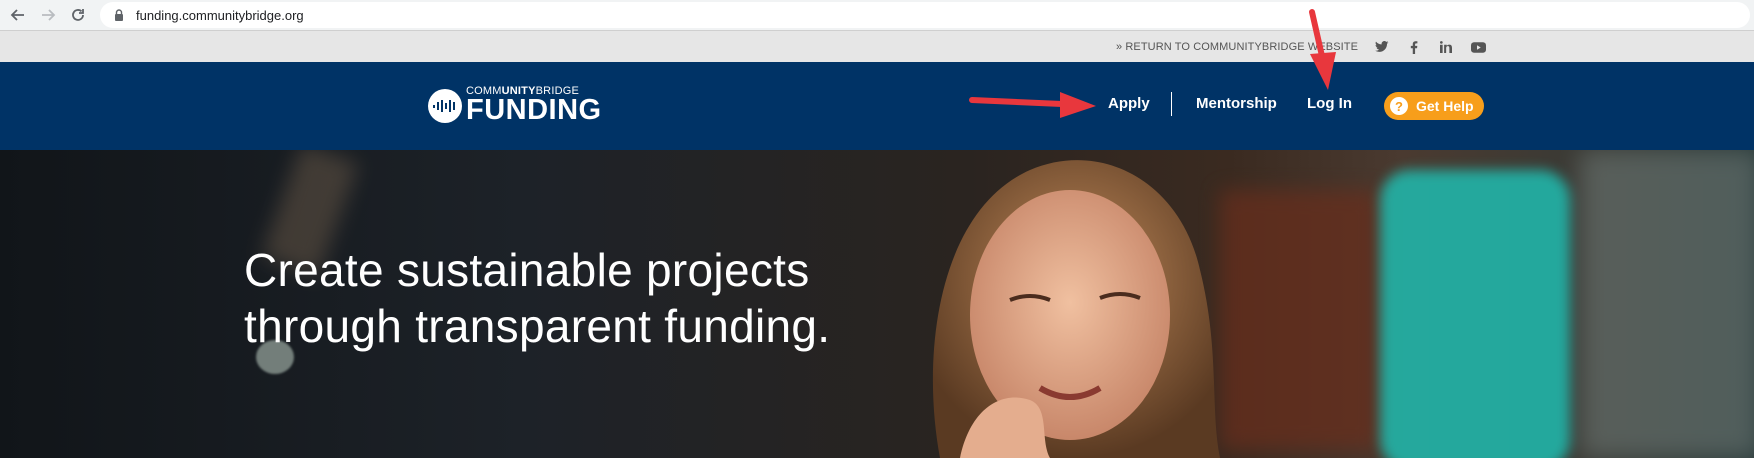  What do you see at coordinates (1445, 106) in the screenshot?
I see `get-help-label: Get Help` at bounding box center [1445, 106].